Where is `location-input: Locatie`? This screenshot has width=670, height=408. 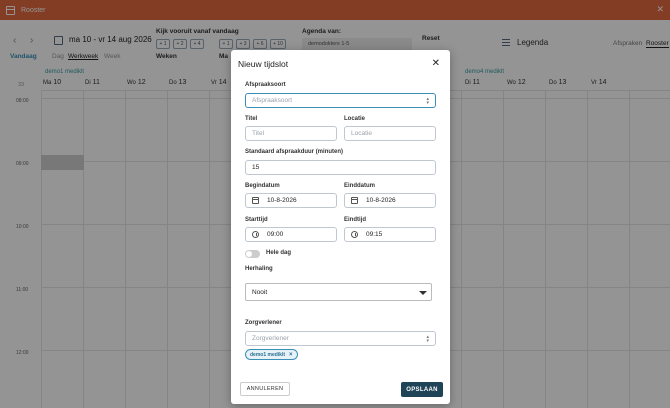
location-input: Locatie is located at coordinates (390, 133).